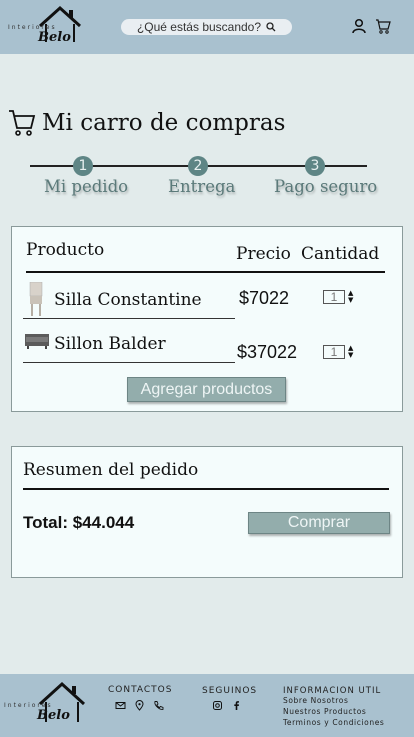 This screenshot has height=737, width=414. Describe the element at coordinates (206, 389) in the screenshot. I see `add-products-button: Agregar productos` at that location.